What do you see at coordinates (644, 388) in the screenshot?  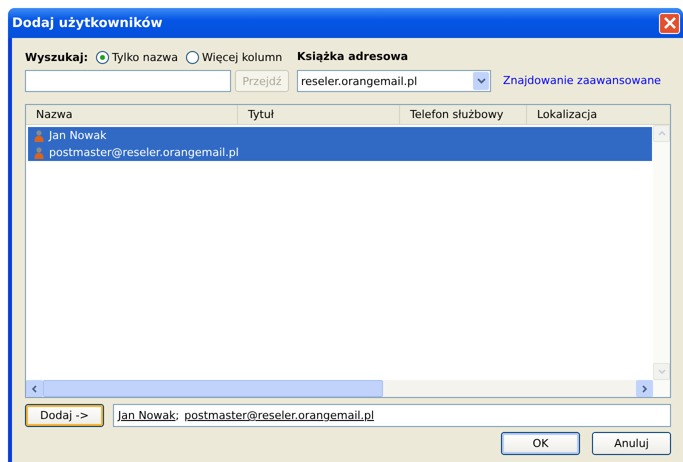 I see `scroll-right-button` at bounding box center [644, 388].